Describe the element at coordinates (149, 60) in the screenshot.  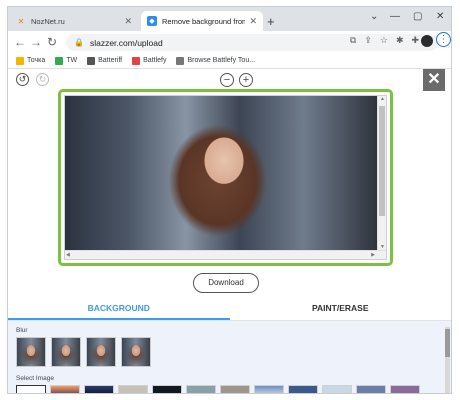
I see `bookmark-item: Battlefy` at that location.